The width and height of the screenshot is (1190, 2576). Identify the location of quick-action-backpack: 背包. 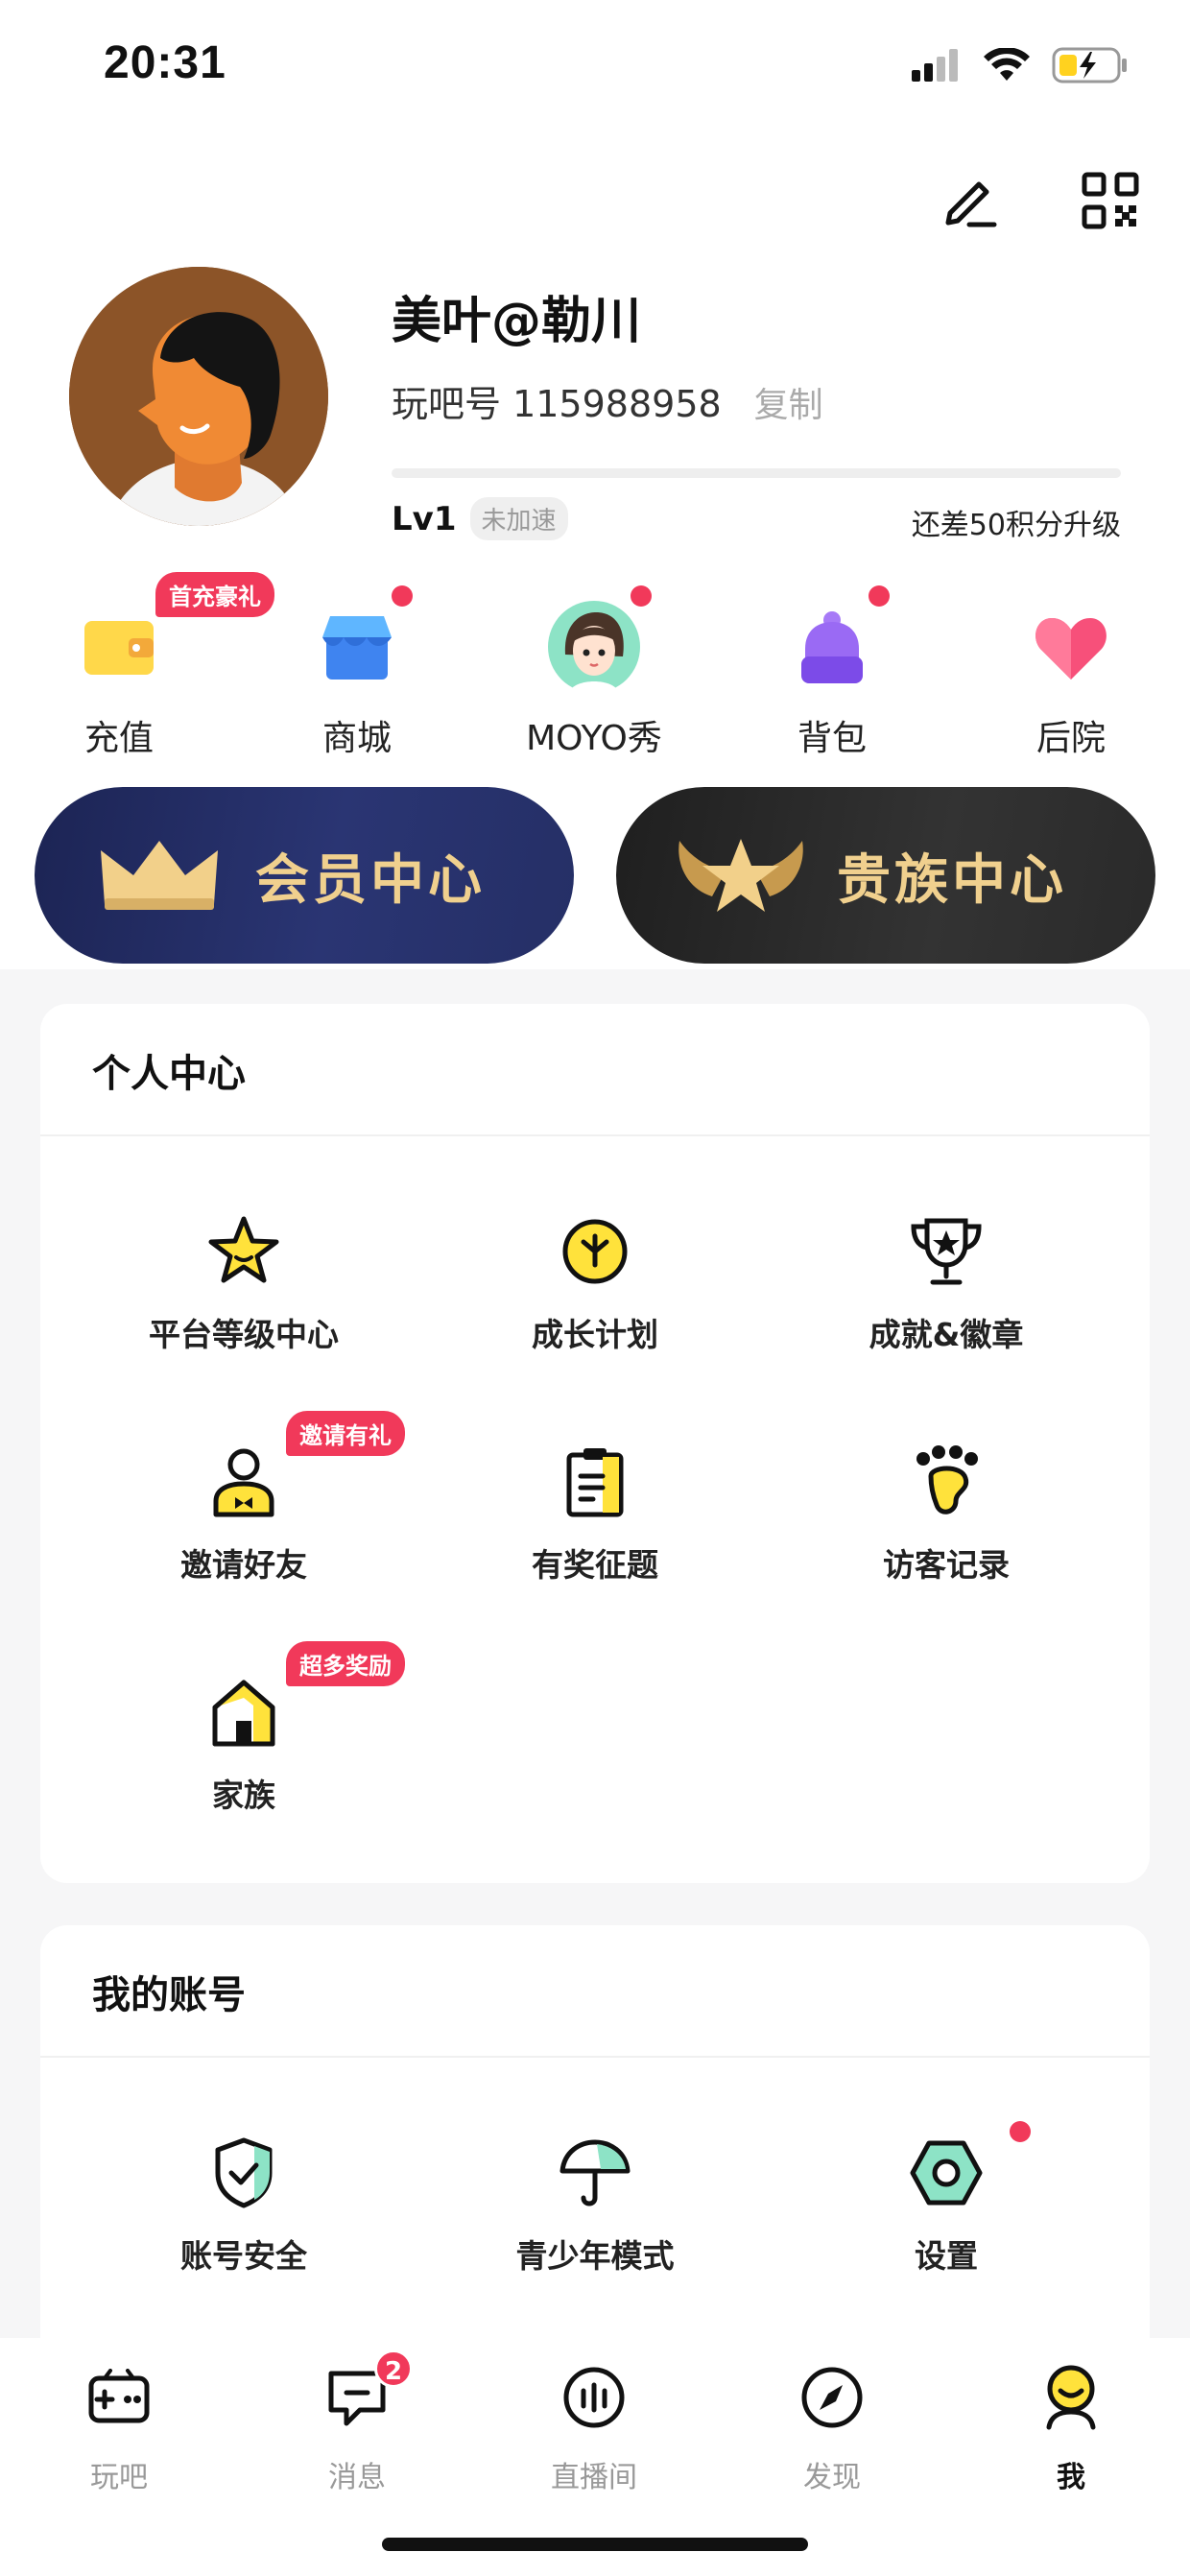
(832, 676).